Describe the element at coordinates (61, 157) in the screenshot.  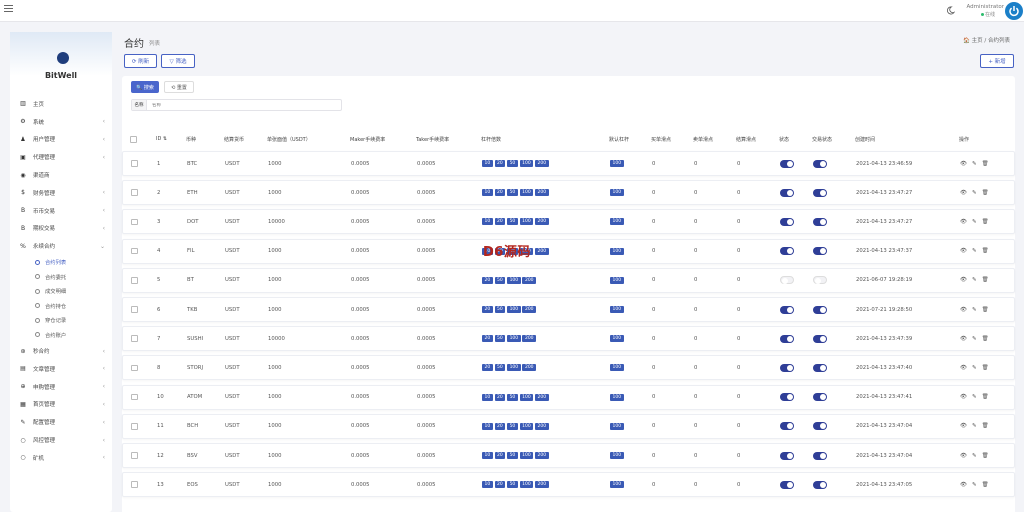
I see `sidebar-item-items3: ▣ 代理管理 ‹` at that location.